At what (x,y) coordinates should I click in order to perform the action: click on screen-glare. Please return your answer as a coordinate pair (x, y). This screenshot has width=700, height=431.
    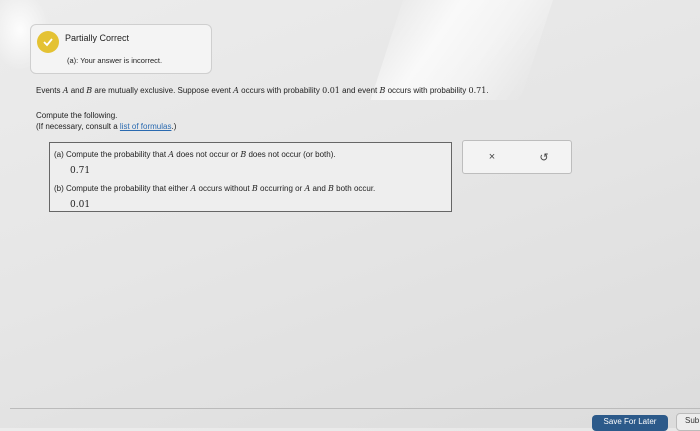
    Looking at the image, I should click on (465, 50).